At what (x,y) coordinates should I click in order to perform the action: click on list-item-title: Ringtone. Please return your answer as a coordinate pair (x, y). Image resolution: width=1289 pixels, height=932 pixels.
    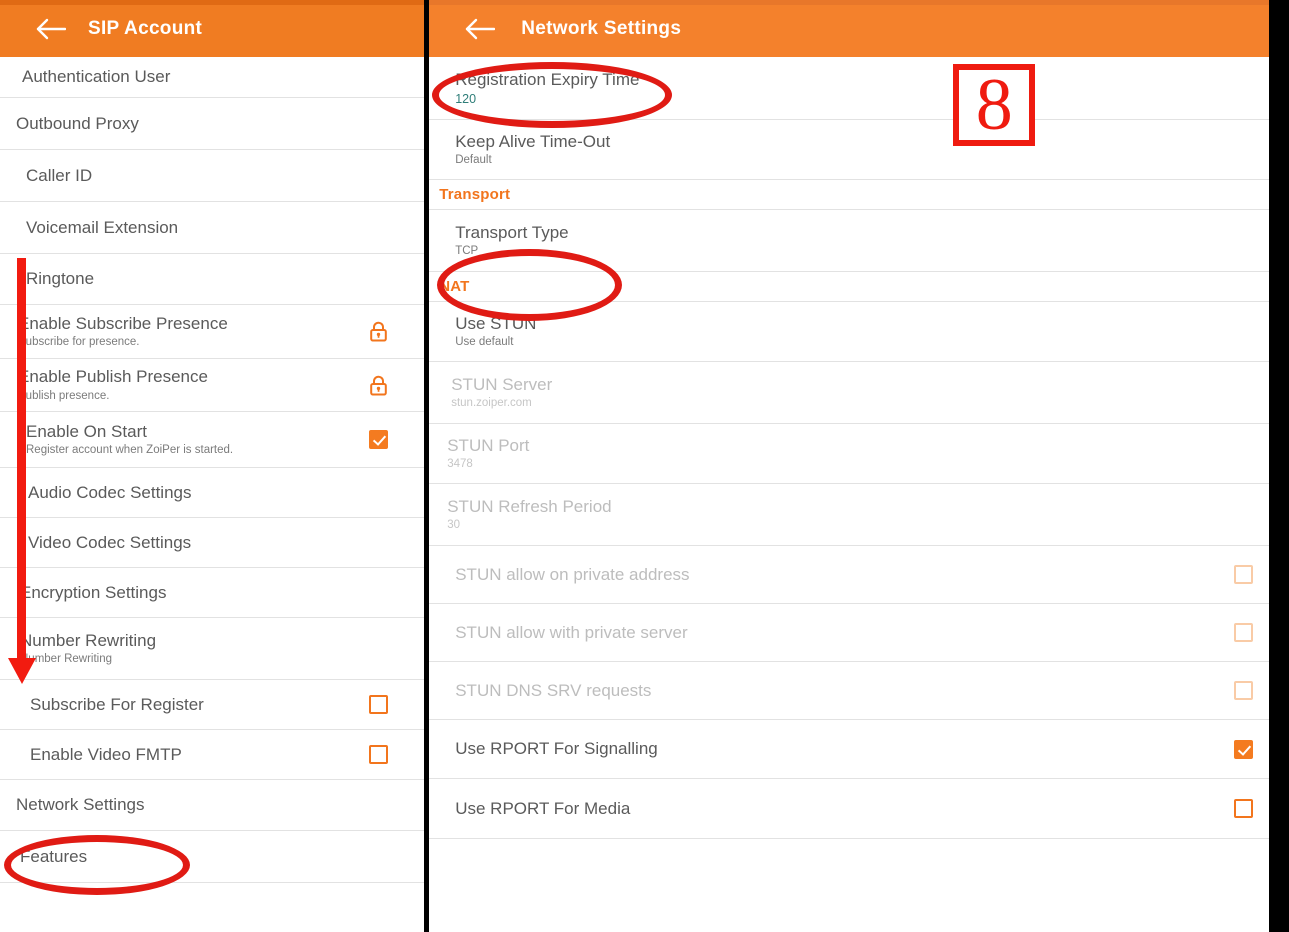
    Looking at the image, I should click on (60, 279).